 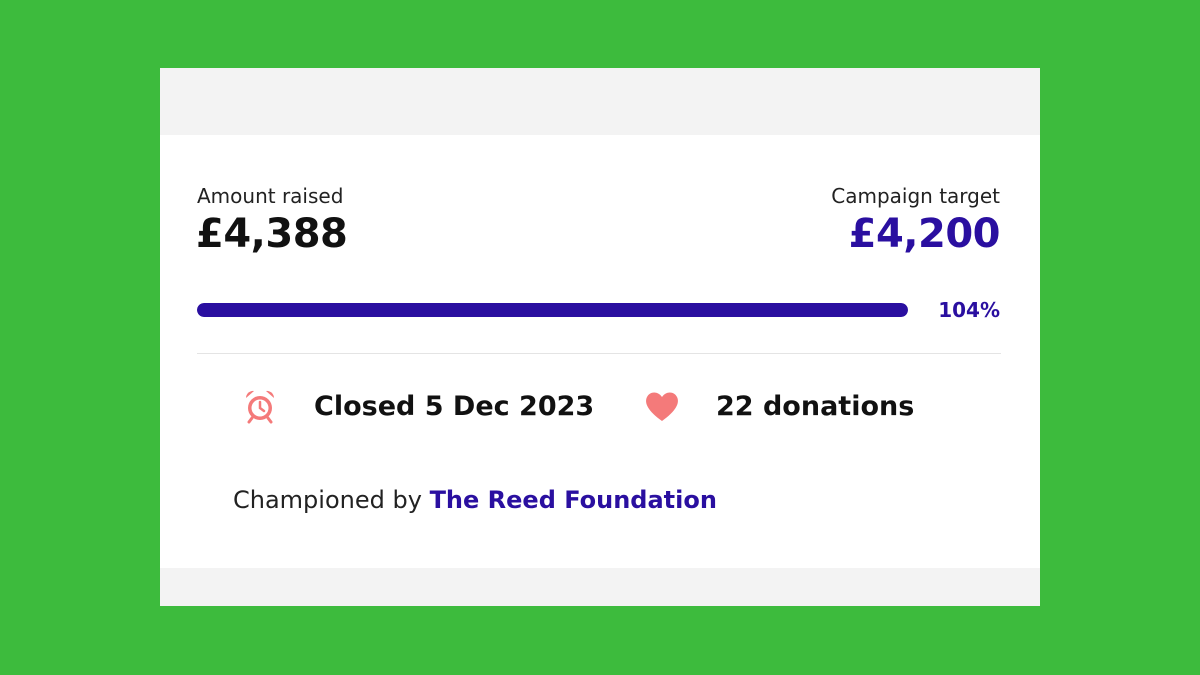 I want to click on amount-raised-value: £4,388, so click(x=272, y=234).